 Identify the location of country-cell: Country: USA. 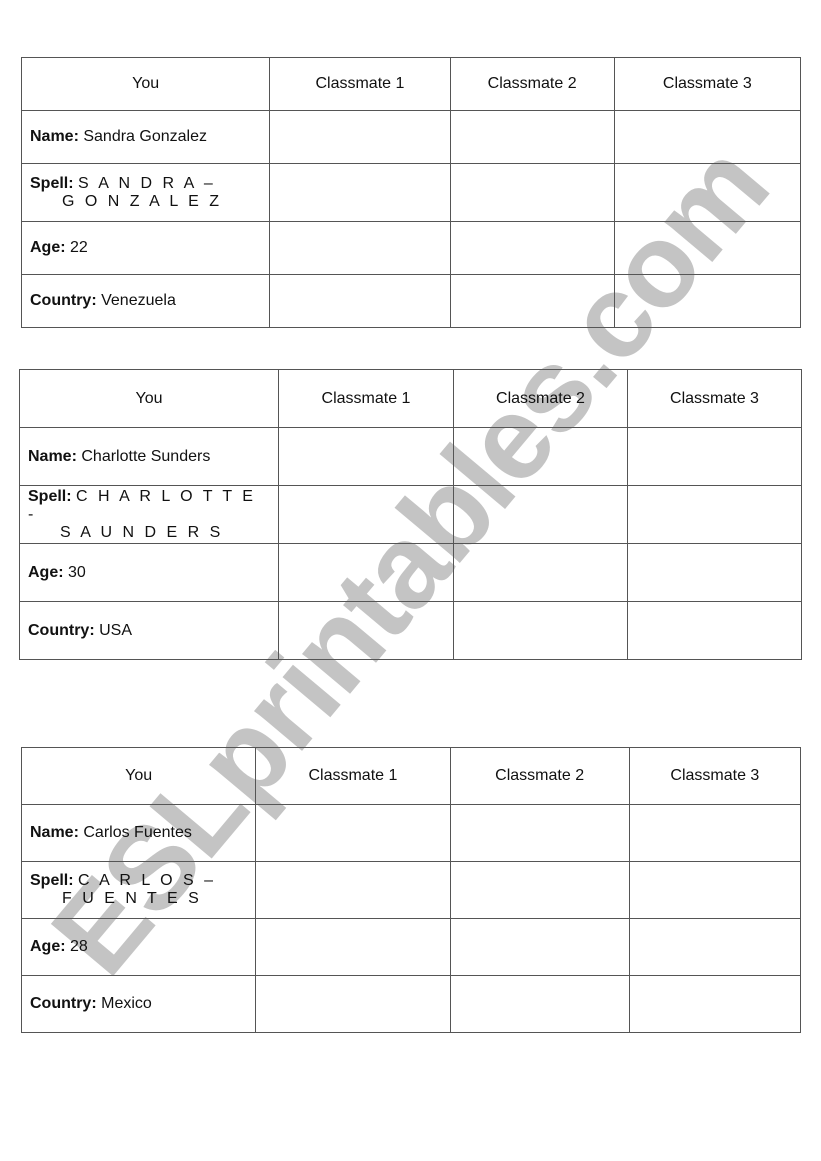
(149, 630).